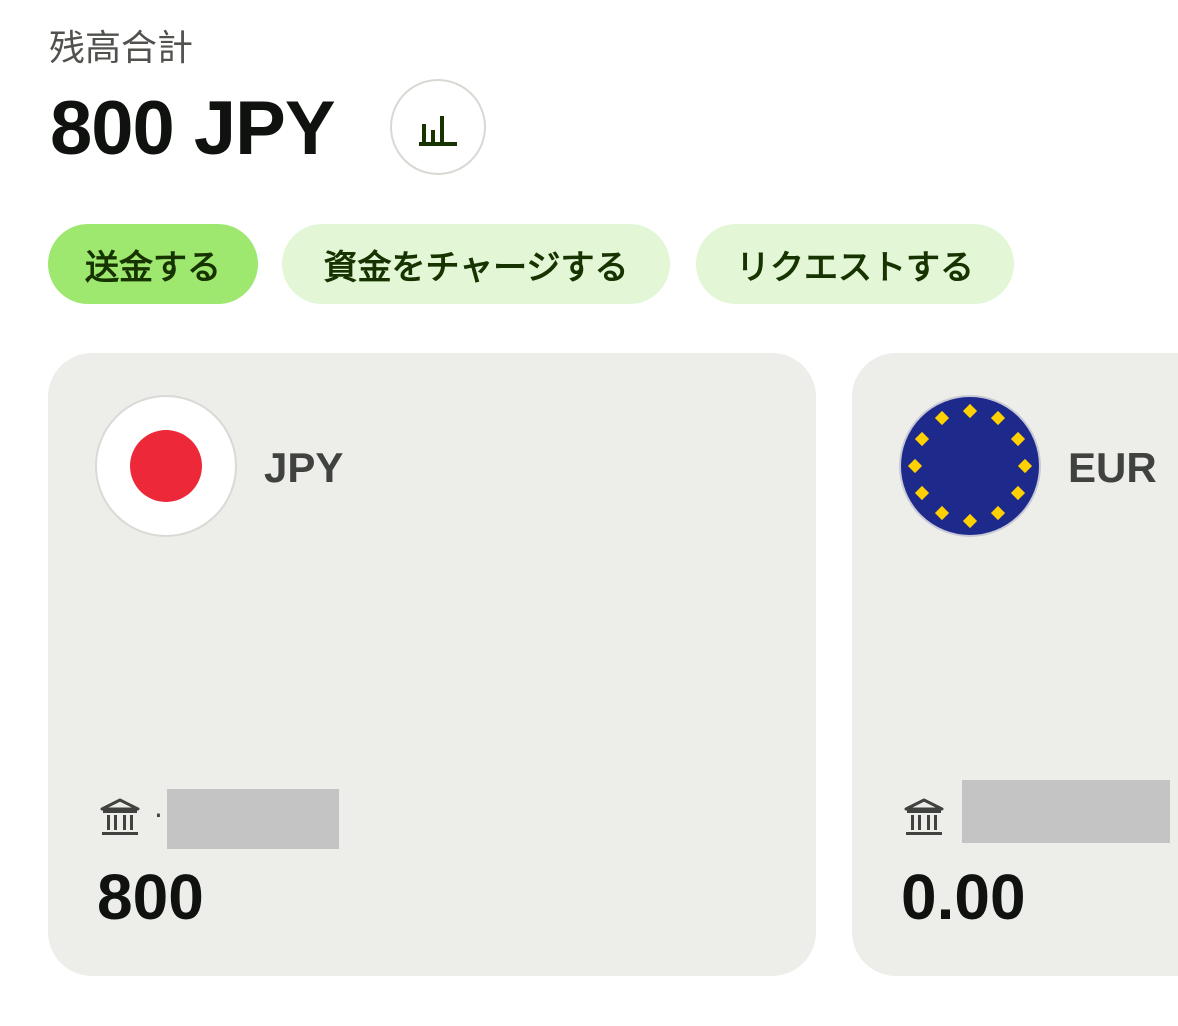 The image size is (1178, 1026). I want to click on total-balance-amount: 800 JPY, so click(193, 128).